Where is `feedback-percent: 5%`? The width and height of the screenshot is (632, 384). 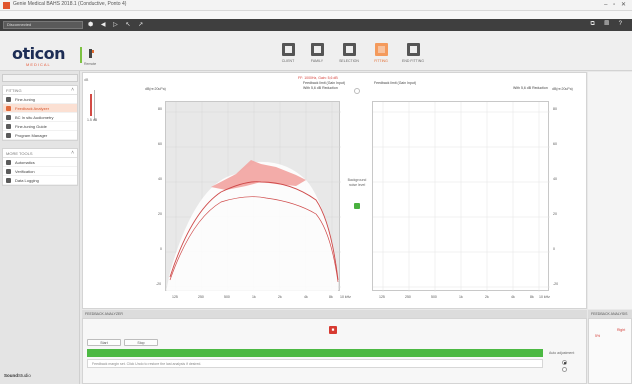 feedback-percent: 5% is located at coordinates (597, 336).